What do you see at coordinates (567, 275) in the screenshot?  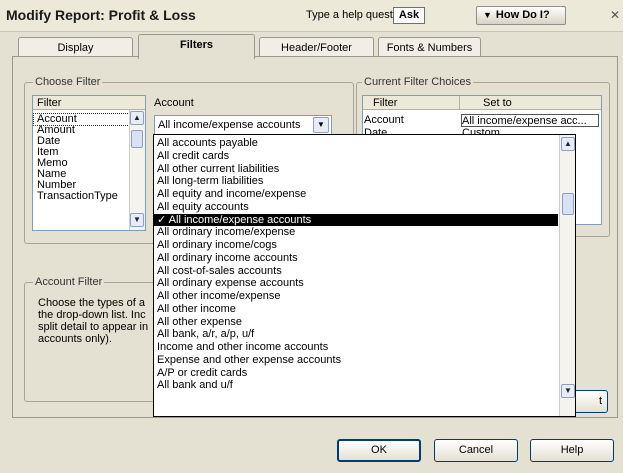 I see `dropdown-scrollbar: ▲ ▼` at bounding box center [567, 275].